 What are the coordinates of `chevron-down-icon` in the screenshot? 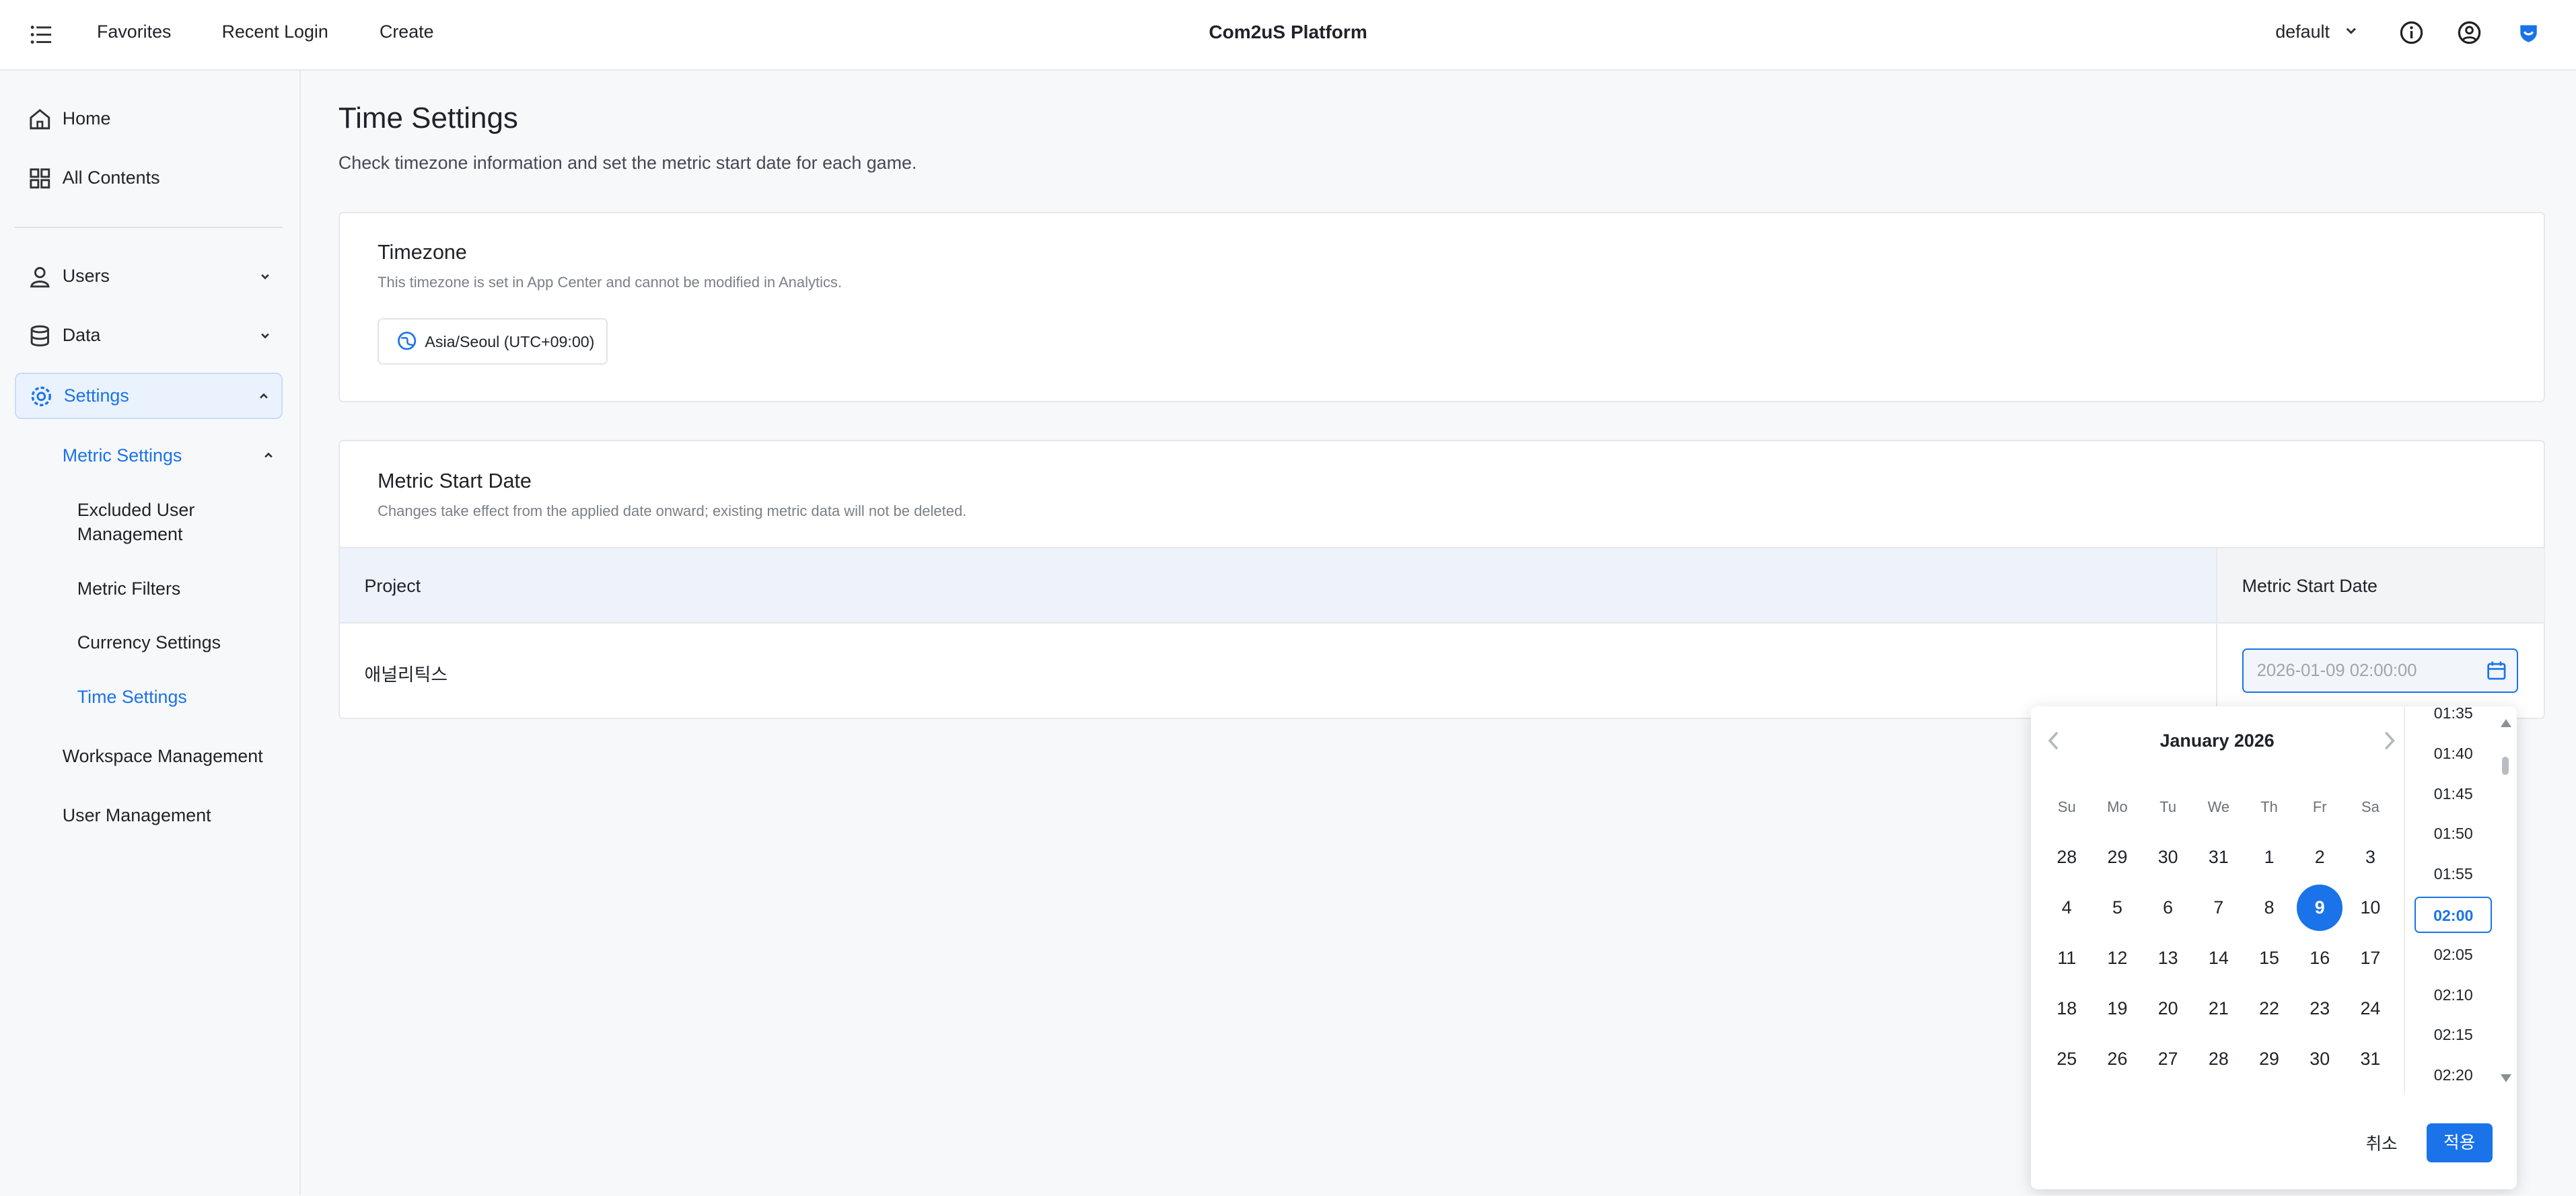 It's located at (2351, 31).